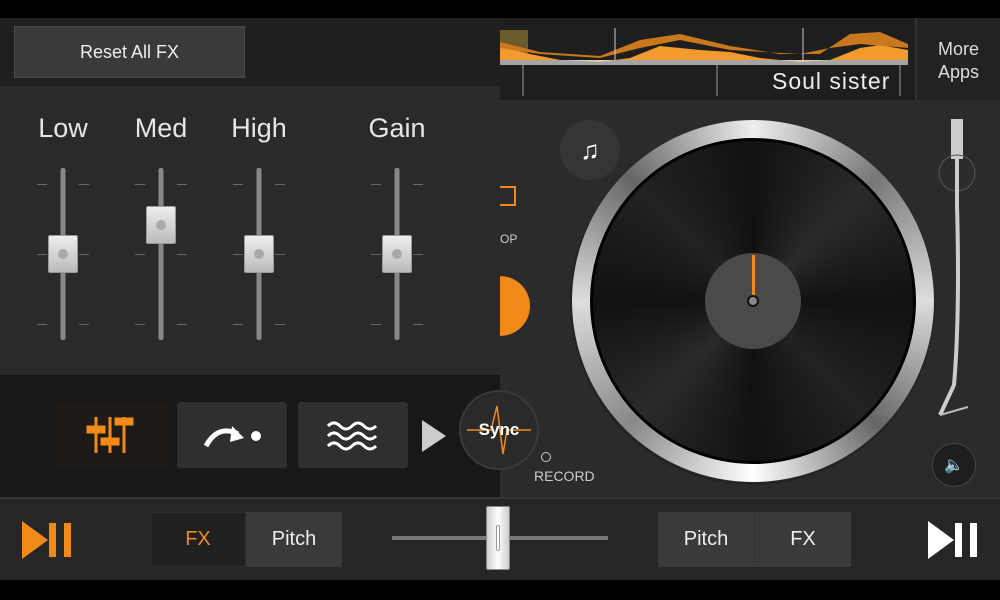 Image resolution: width=1000 pixels, height=600 pixels. What do you see at coordinates (161, 254) in the screenshot?
I see `eq-slider-track` at bounding box center [161, 254].